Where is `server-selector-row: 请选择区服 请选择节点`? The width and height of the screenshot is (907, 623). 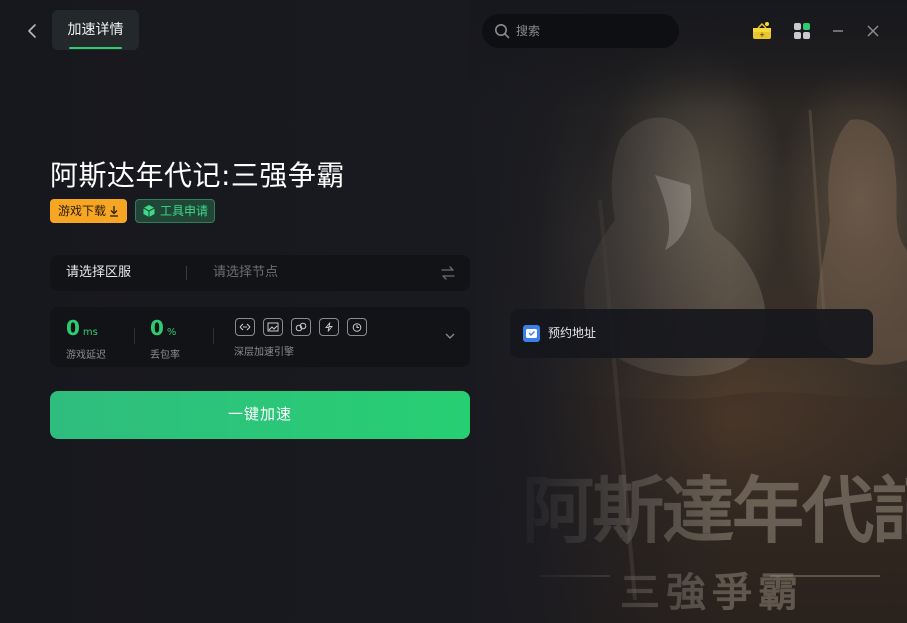 server-selector-row: 请选择区服 请选择节点 is located at coordinates (260, 273).